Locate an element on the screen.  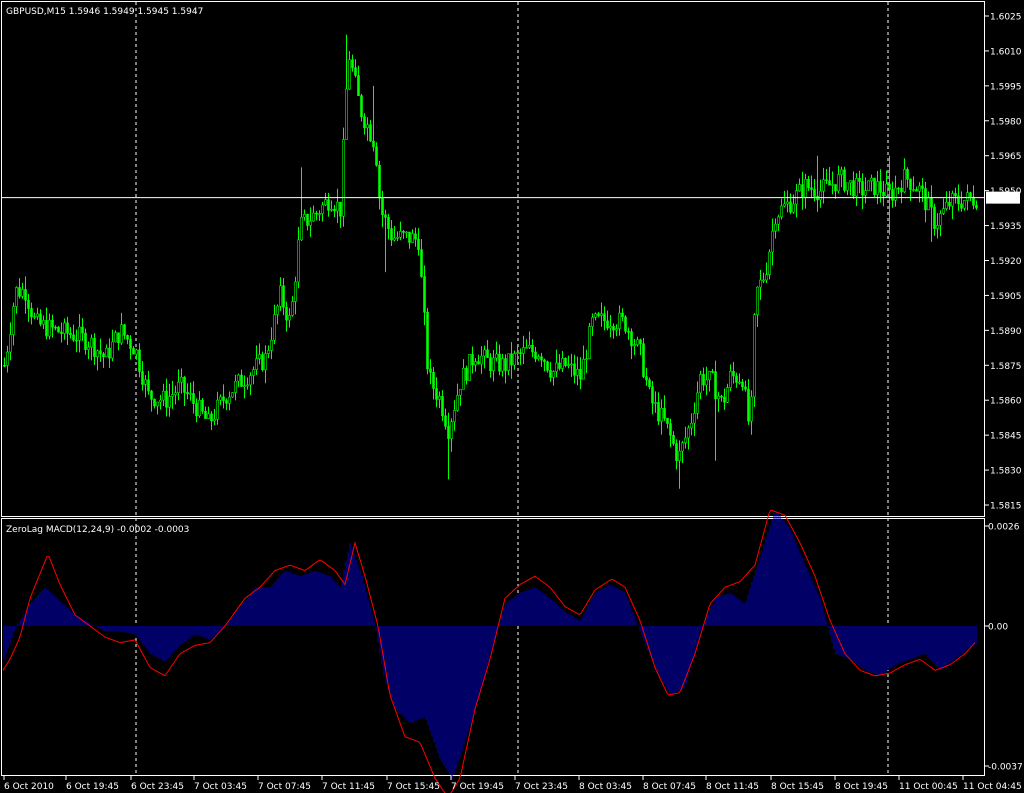
price-tick-label: 1.6025 is located at coordinates (1006, 18).